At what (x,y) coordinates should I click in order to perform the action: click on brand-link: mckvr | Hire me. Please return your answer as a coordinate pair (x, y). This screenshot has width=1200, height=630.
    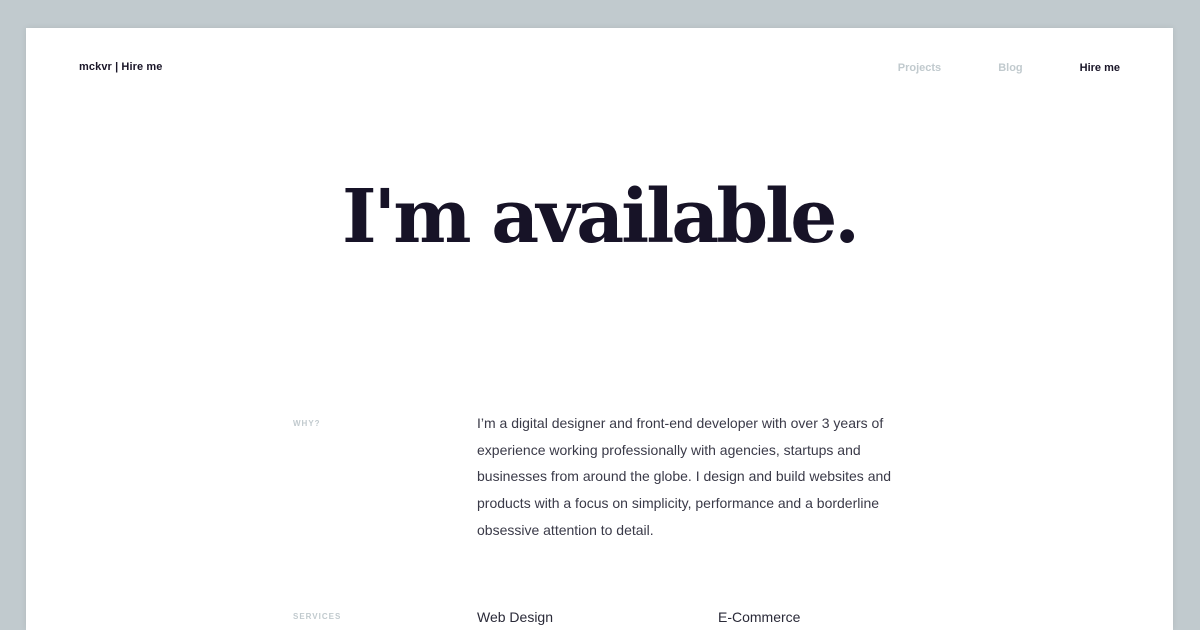
    Looking at the image, I should click on (120, 67).